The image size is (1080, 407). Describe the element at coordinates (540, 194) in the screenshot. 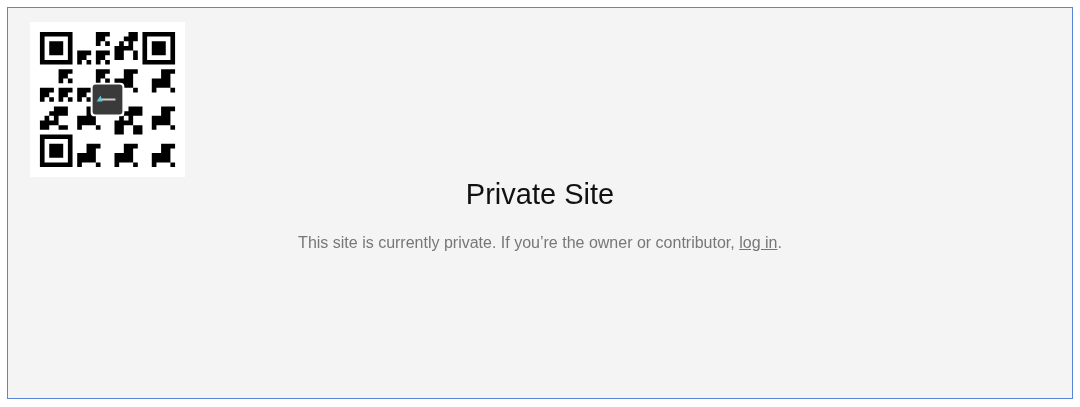

I see `page-heading: Private Site` at that location.